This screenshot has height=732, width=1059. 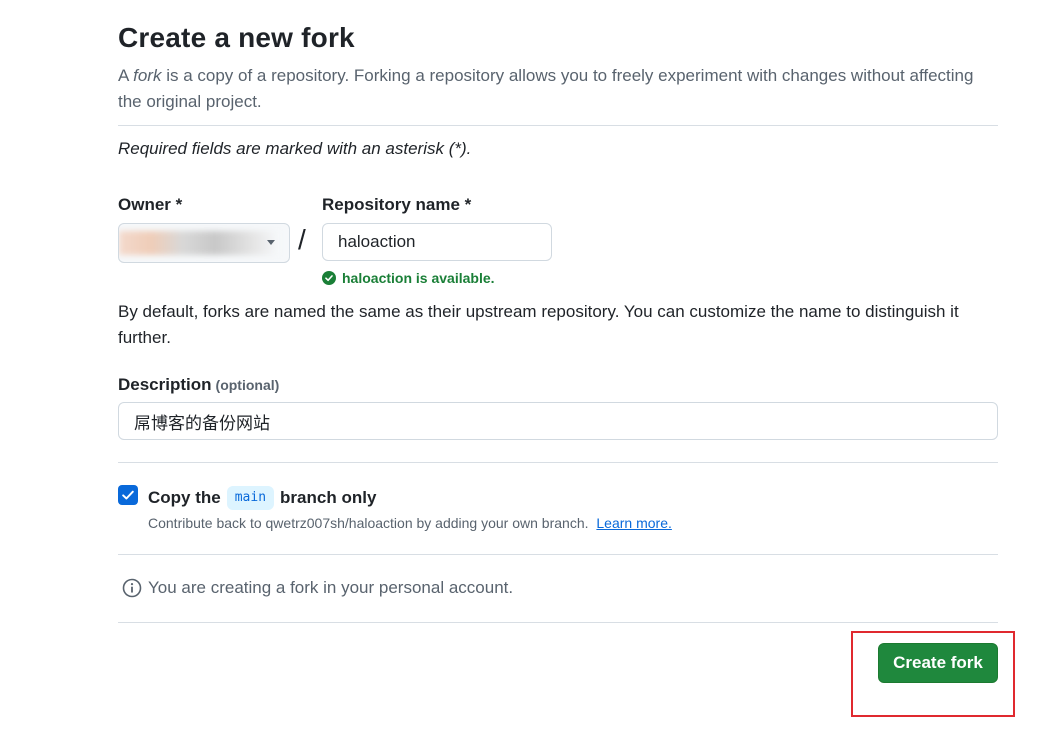 What do you see at coordinates (437, 242) in the screenshot?
I see `repository-name-input` at bounding box center [437, 242].